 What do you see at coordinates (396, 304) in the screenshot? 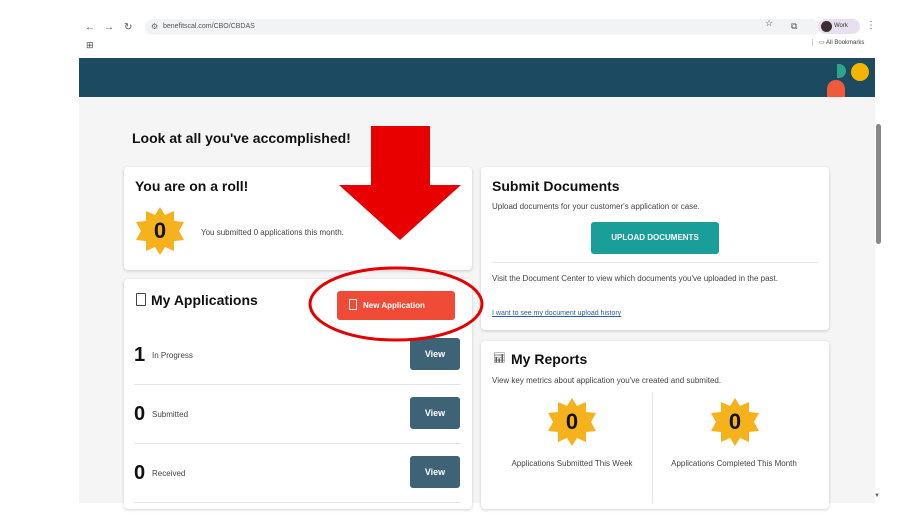
I see `circle-annotation` at bounding box center [396, 304].